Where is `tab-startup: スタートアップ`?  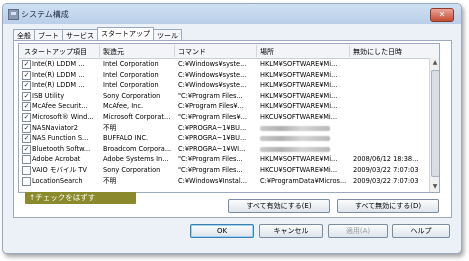
tab-startup: スタートアップ is located at coordinates (125, 34).